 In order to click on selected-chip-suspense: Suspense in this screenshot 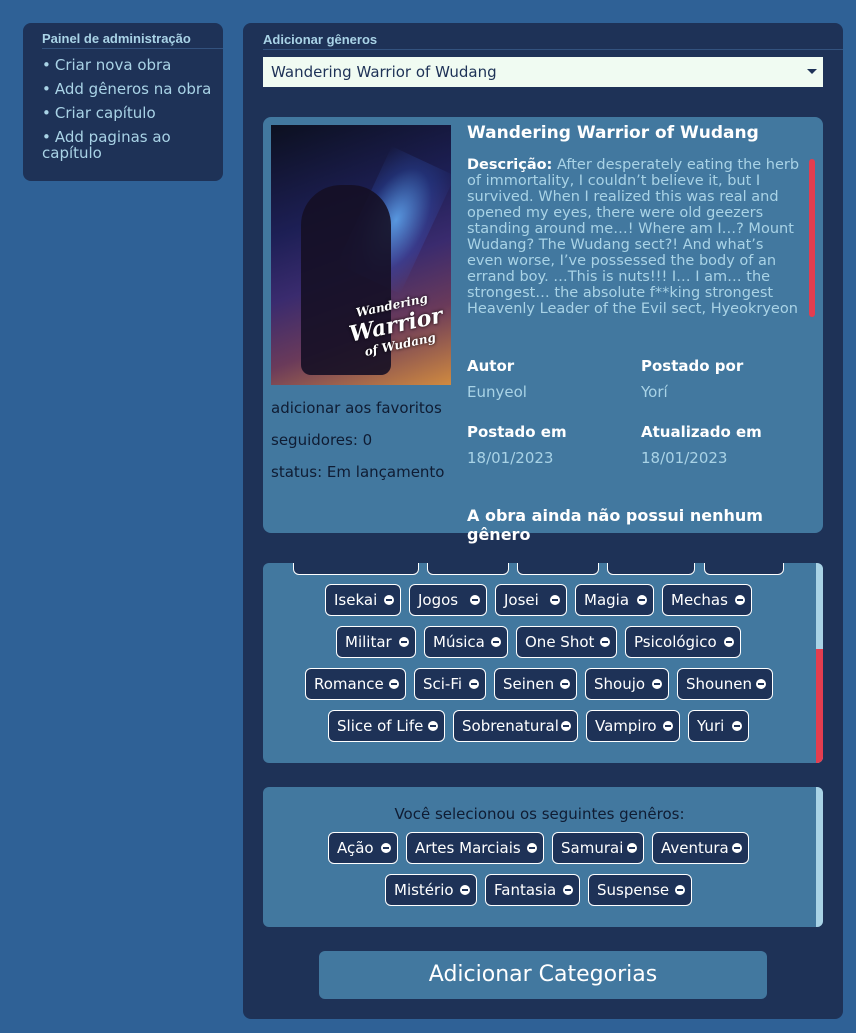, I will do `click(640, 890)`.